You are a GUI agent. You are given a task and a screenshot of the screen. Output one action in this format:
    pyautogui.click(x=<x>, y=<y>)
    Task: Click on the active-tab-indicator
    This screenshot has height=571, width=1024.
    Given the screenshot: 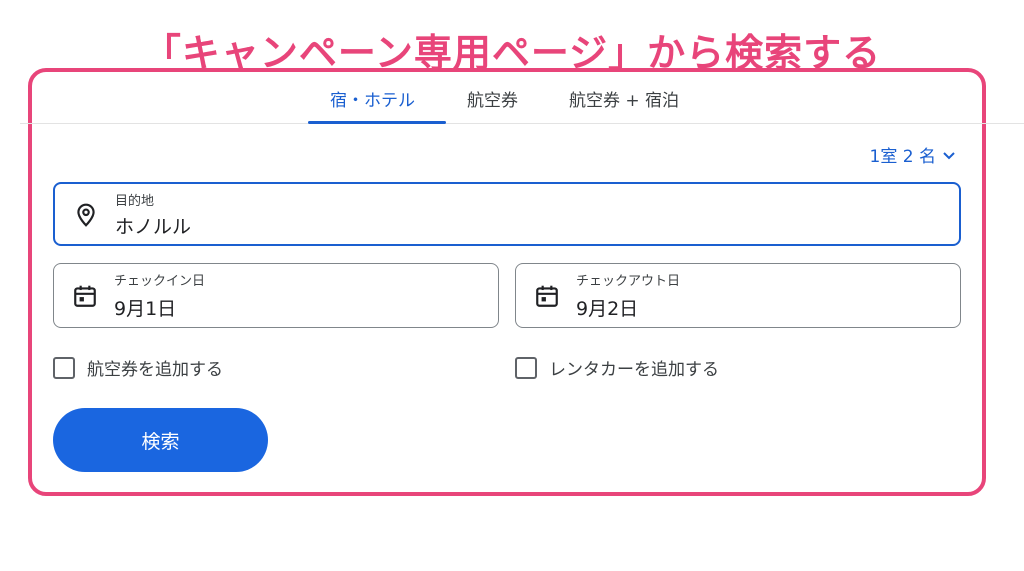 What is the action you would take?
    pyautogui.click(x=377, y=122)
    